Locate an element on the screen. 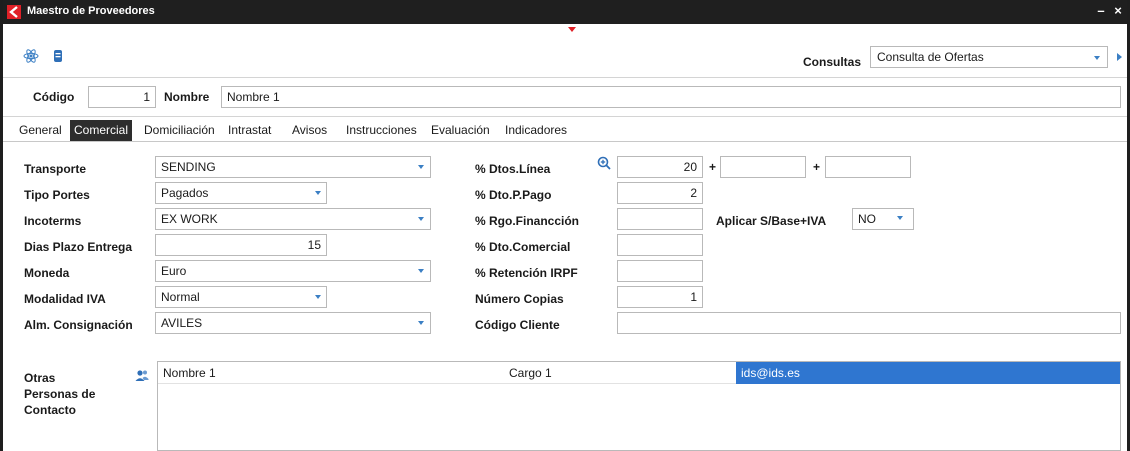 The height and width of the screenshot is (451, 1130). header-divider is located at coordinates (565, 116).